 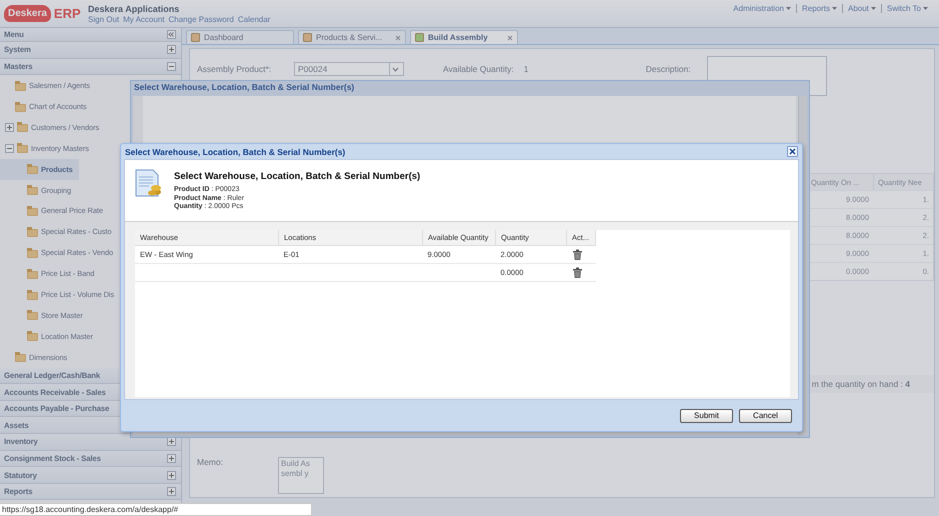 I want to click on tab: Build Assembly, so click(x=464, y=37).